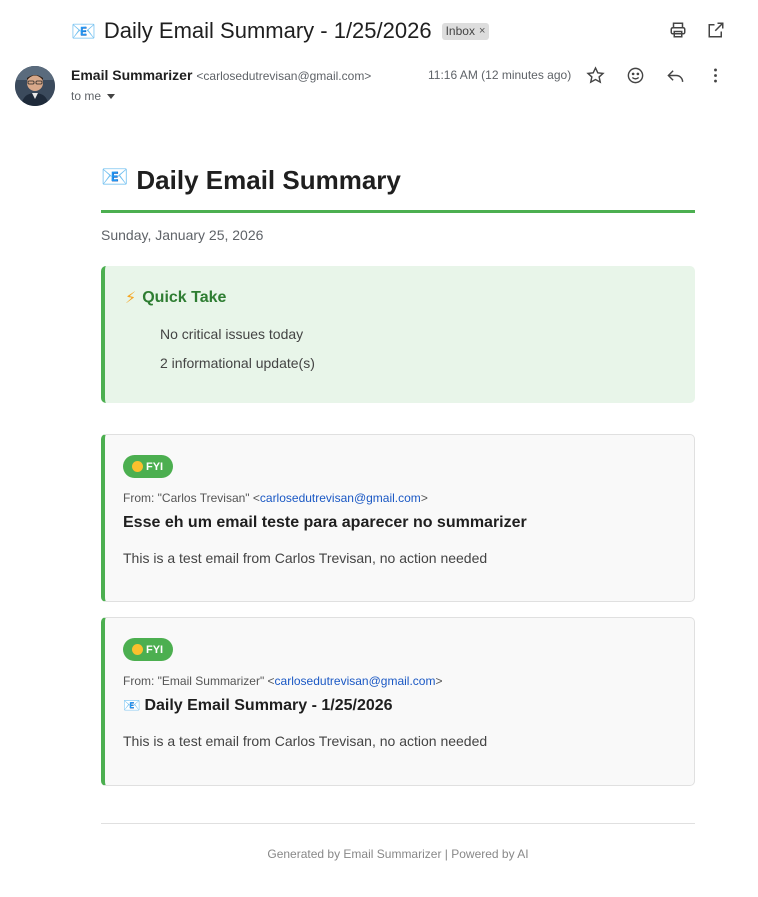 This screenshot has width=758, height=897. I want to click on card-subject-text: Daily Email Summary - 1/25/2026, so click(268, 705).